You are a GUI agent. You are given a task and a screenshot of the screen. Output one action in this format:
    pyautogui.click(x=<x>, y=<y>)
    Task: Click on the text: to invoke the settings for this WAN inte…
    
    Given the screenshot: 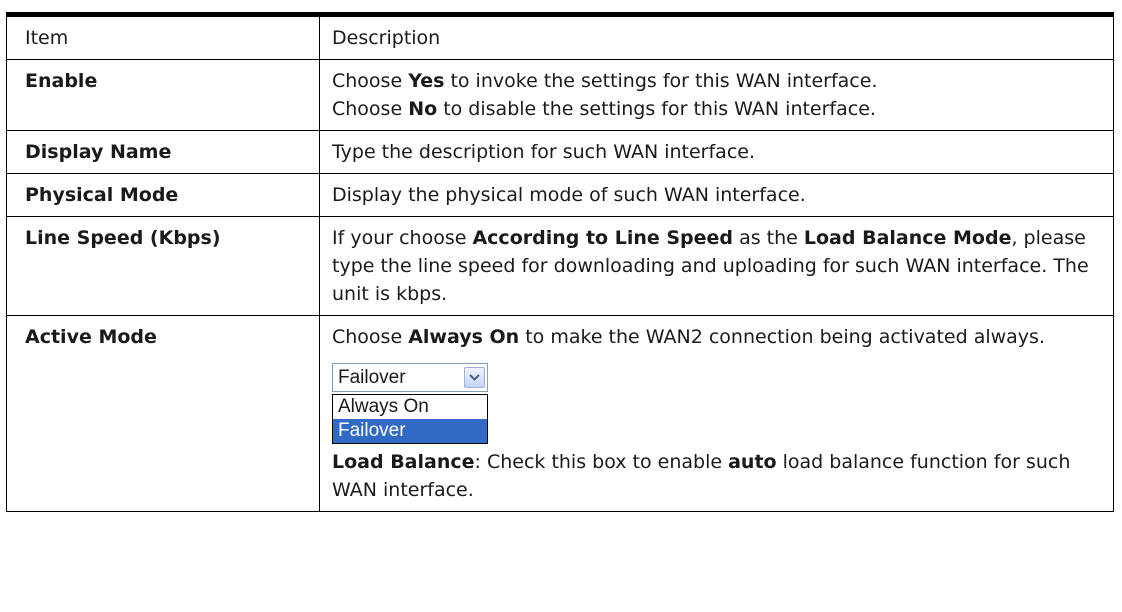 What is the action you would take?
    pyautogui.click(x=661, y=81)
    